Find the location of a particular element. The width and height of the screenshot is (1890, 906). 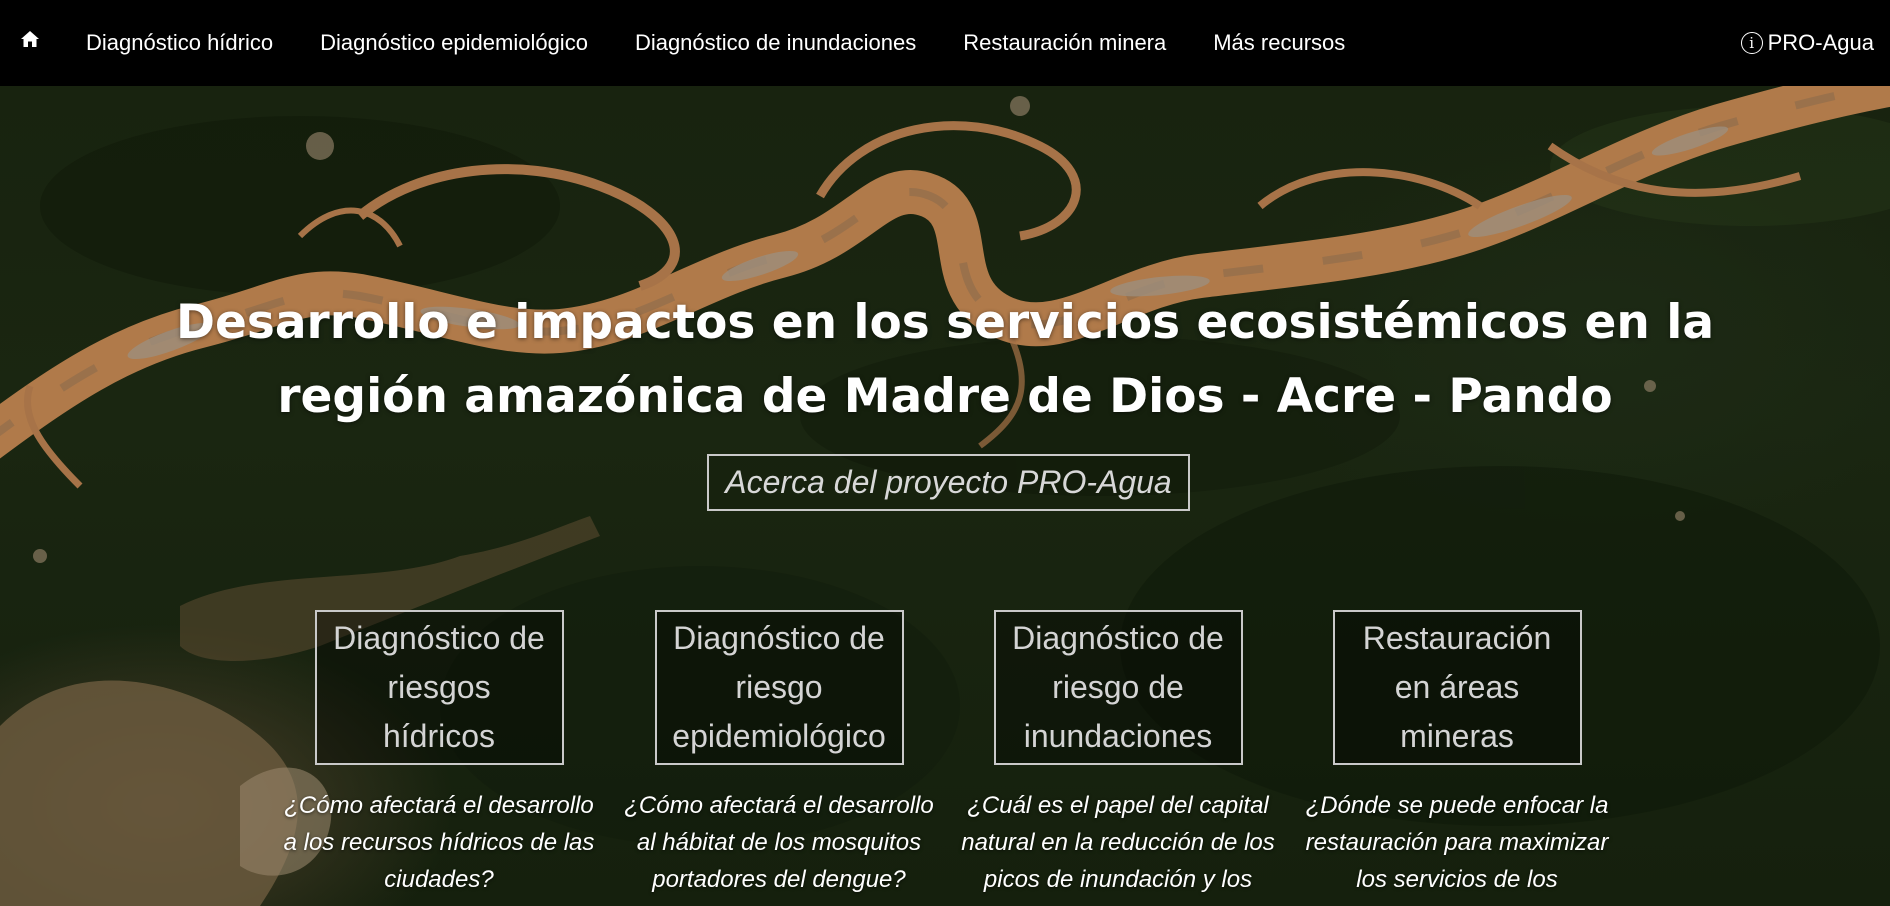

card-question-line: natural en la reducción de los is located at coordinates (1118, 842).